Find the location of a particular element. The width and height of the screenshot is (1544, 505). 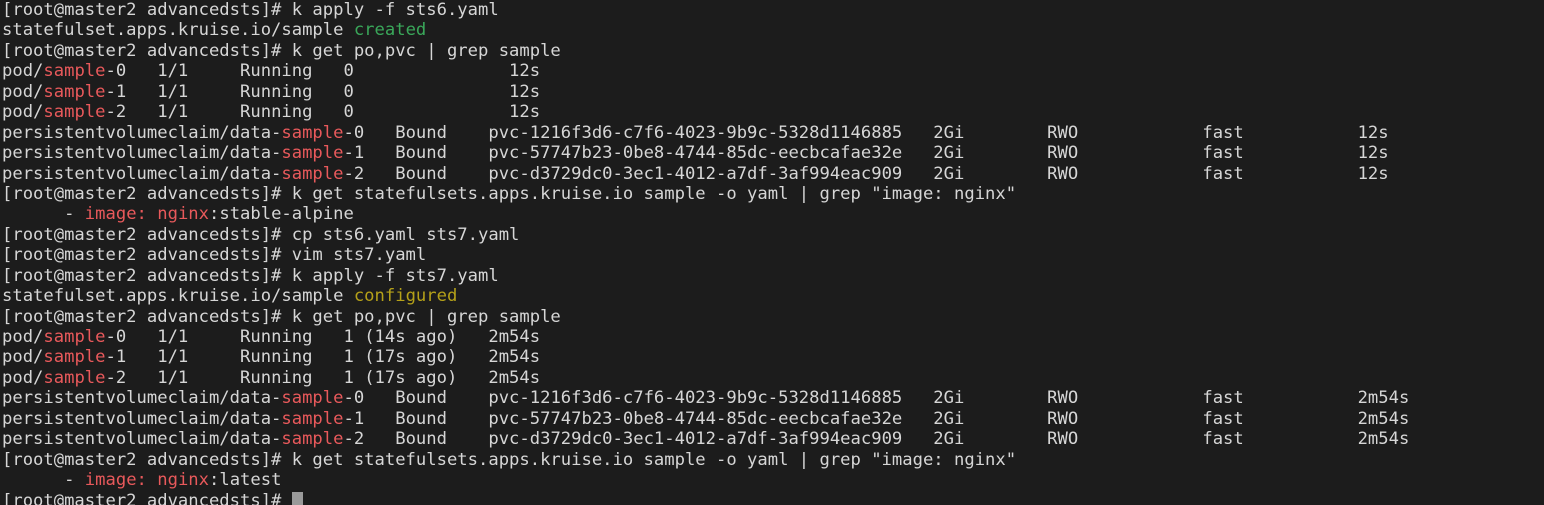

terminal-text-yellow: configured is located at coordinates (405, 296).